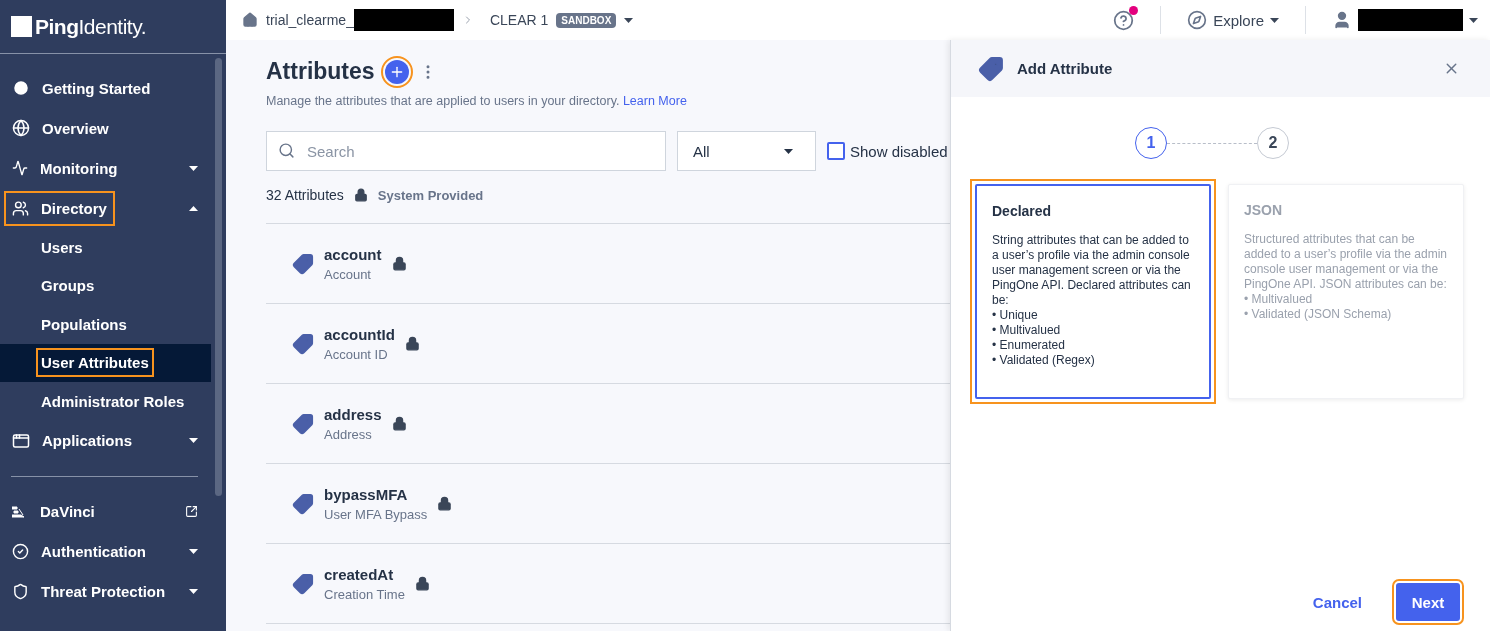 This screenshot has width=1490, height=631. I want to click on nav-subitem: Groups, so click(68, 286).